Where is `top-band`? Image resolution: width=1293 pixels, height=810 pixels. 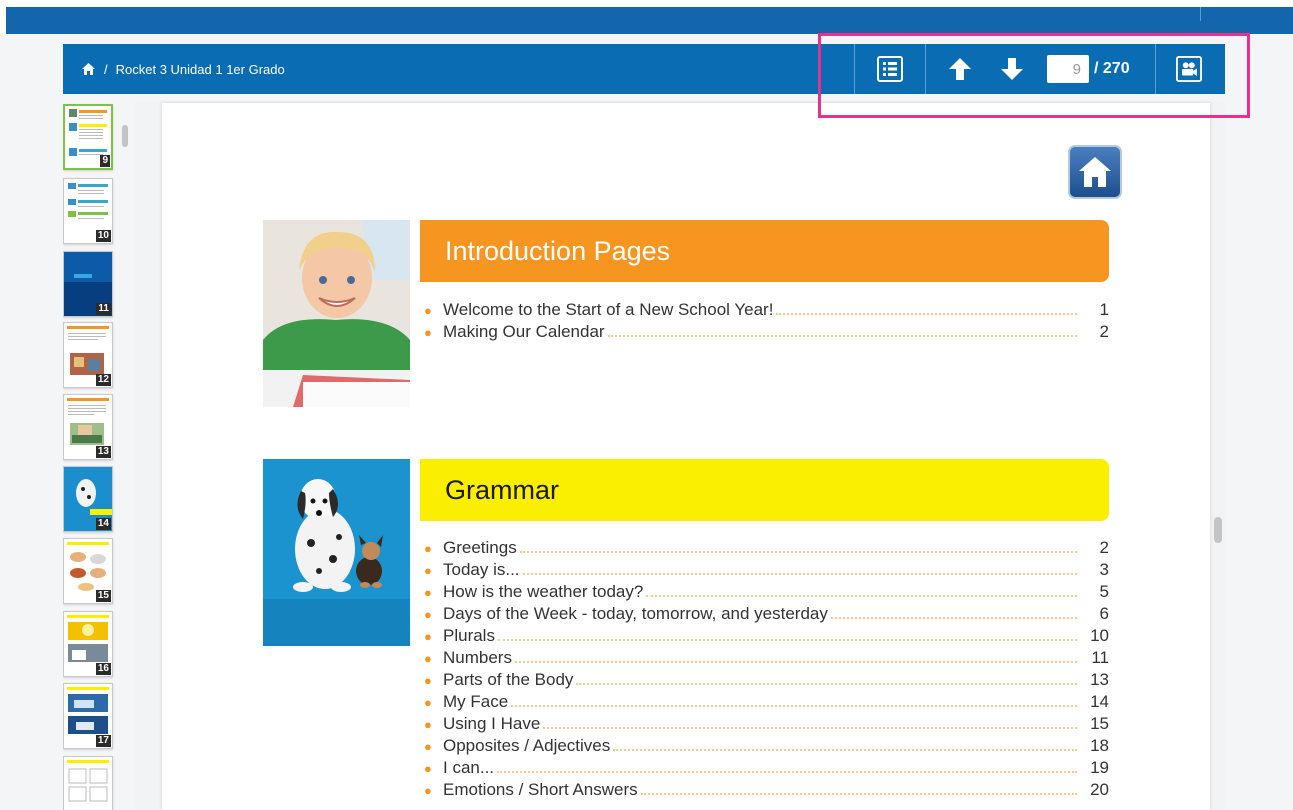 top-band is located at coordinates (646, 17).